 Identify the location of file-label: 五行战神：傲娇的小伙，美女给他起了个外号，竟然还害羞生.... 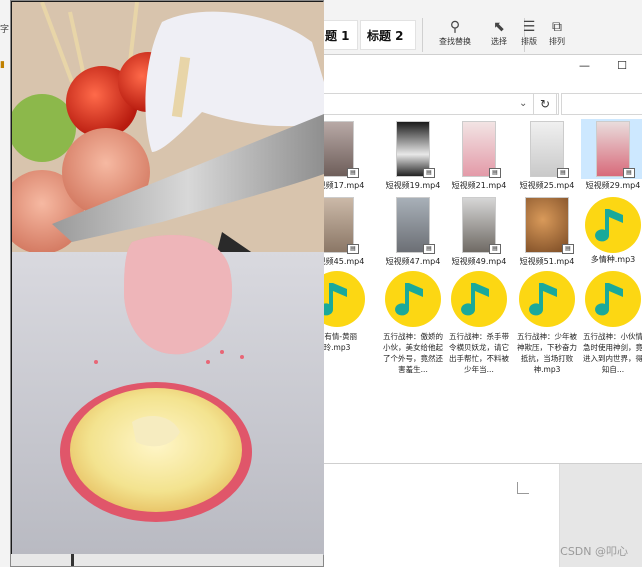
(413, 353).